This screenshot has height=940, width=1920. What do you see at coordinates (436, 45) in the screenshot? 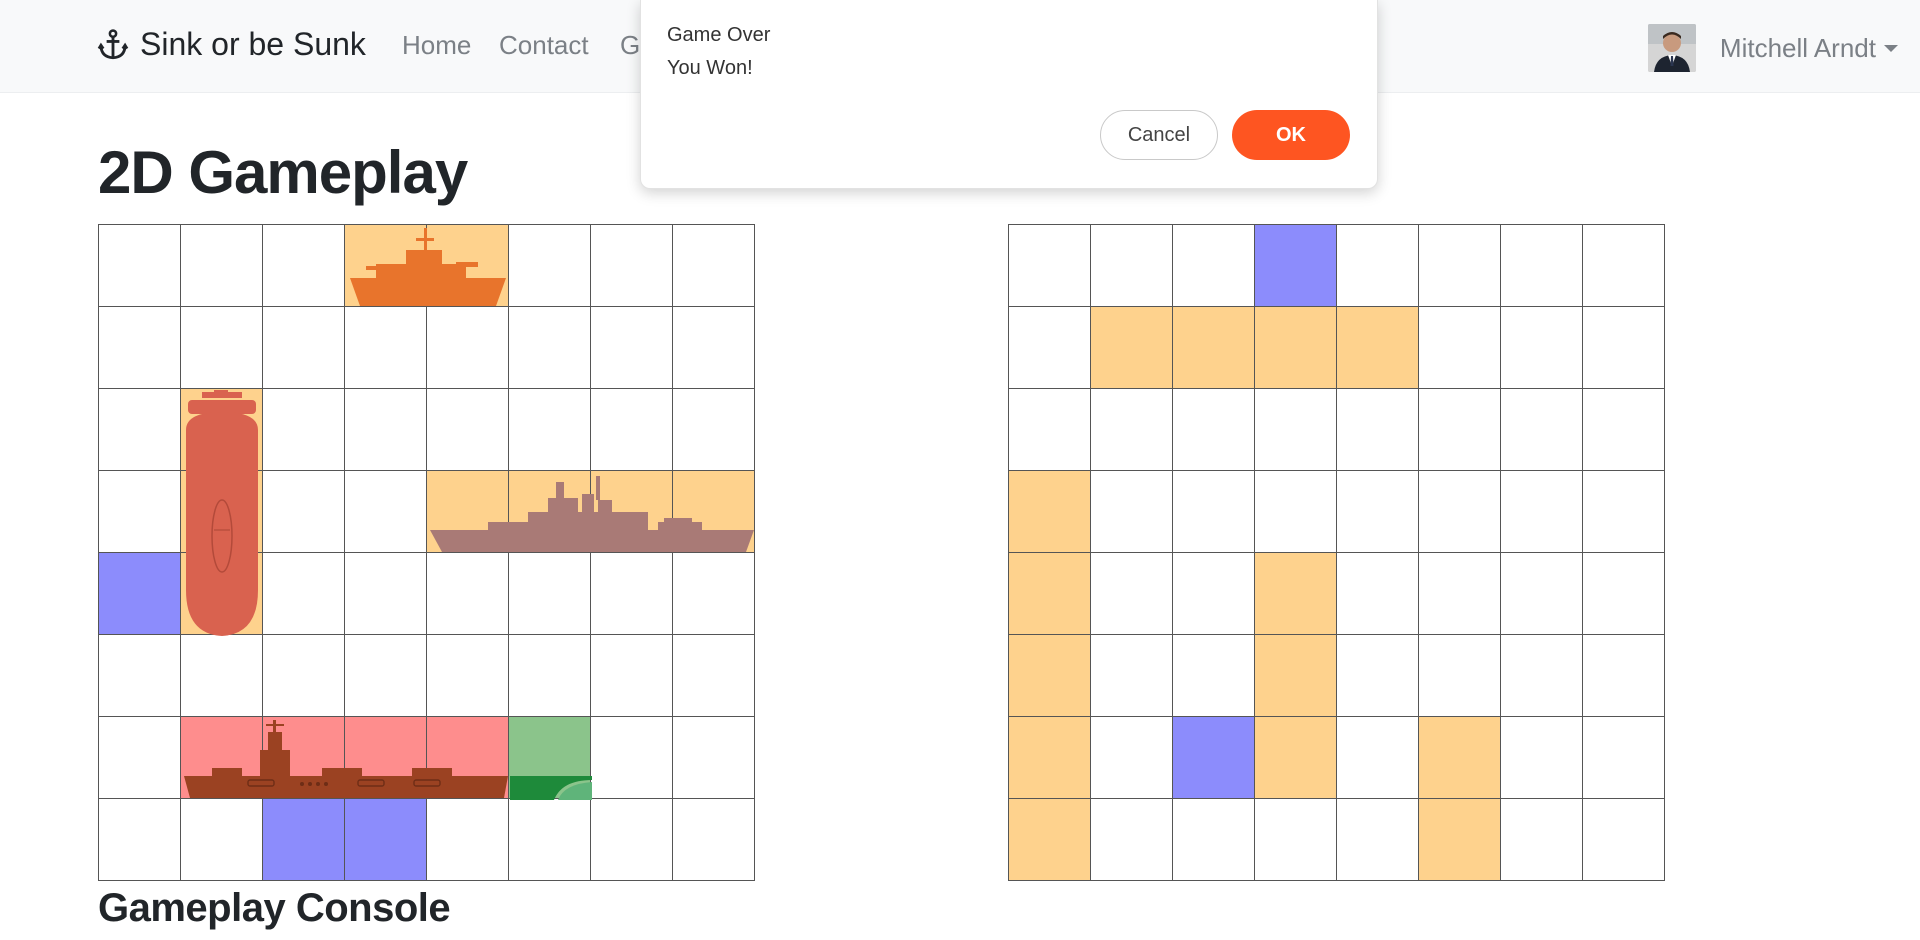
I see `nav-home-link: Home` at bounding box center [436, 45].